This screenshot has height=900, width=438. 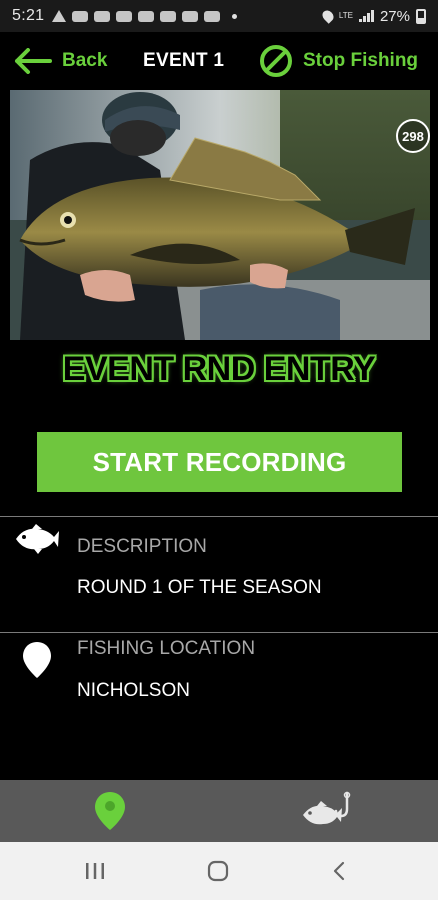 I want to click on back-label: Back, so click(x=85, y=60).